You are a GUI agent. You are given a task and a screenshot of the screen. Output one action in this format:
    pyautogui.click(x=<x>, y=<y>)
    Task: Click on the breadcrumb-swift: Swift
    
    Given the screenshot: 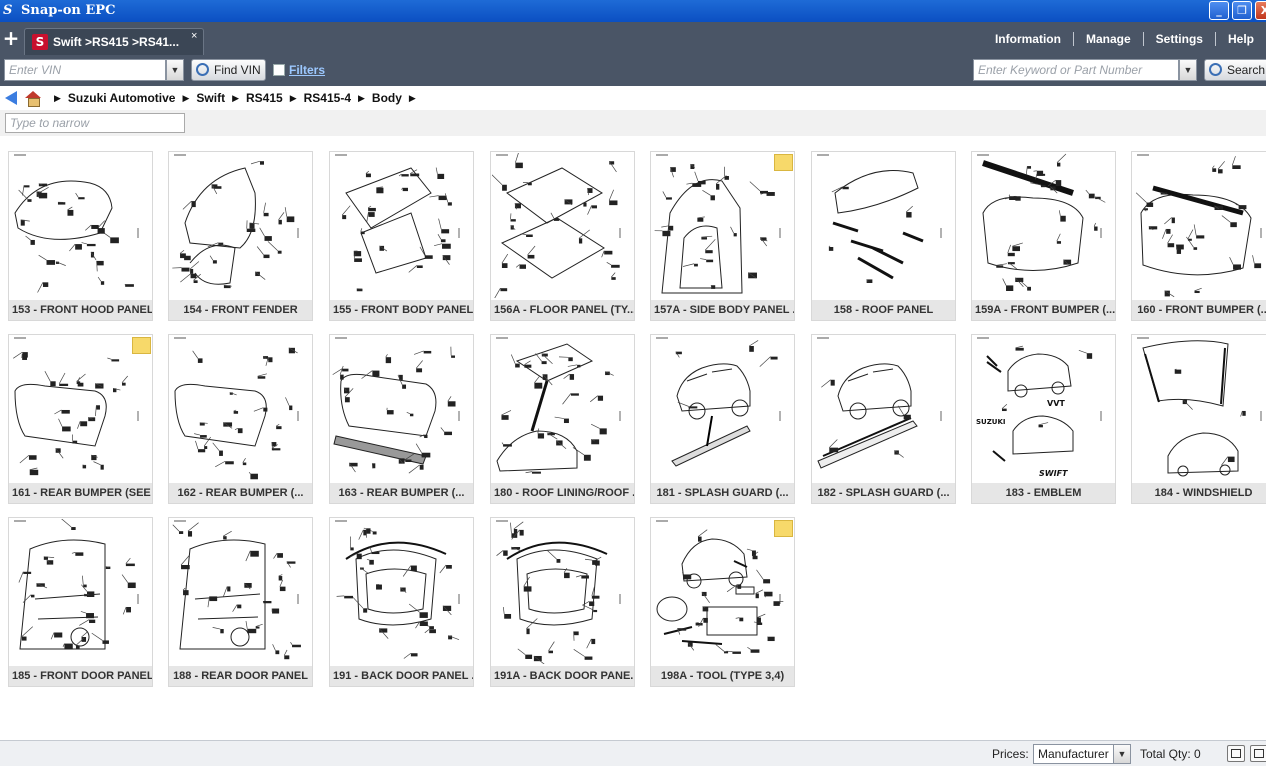 What is the action you would take?
    pyautogui.click(x=210, y=98)
    